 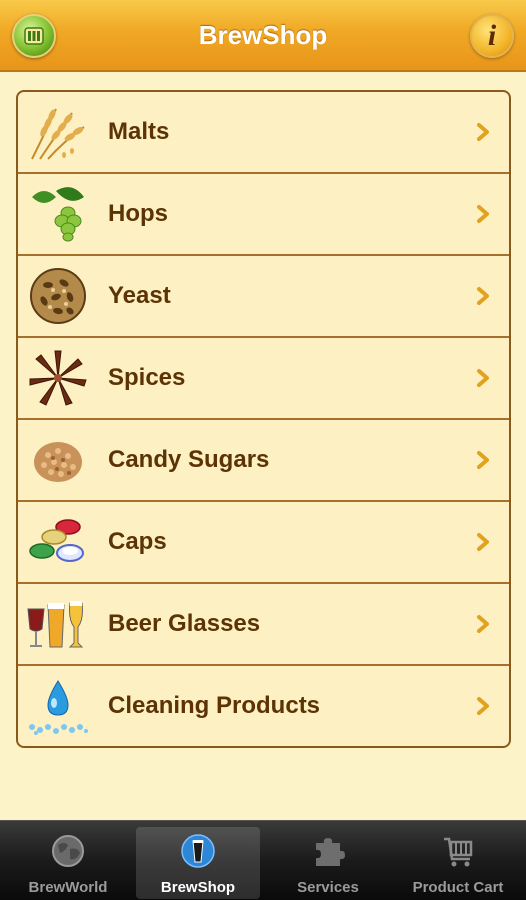 I want to click on beer-glasses-icon, so click(x=58, y=624).